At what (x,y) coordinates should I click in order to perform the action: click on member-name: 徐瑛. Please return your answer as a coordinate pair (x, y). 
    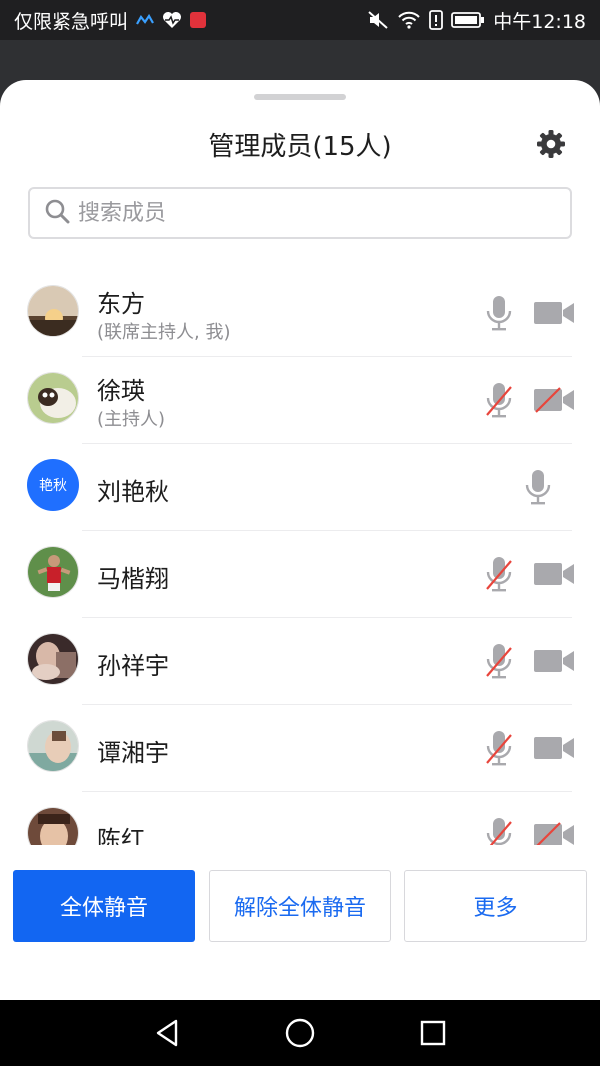
    Looking at the image, I should click on (121, 391).